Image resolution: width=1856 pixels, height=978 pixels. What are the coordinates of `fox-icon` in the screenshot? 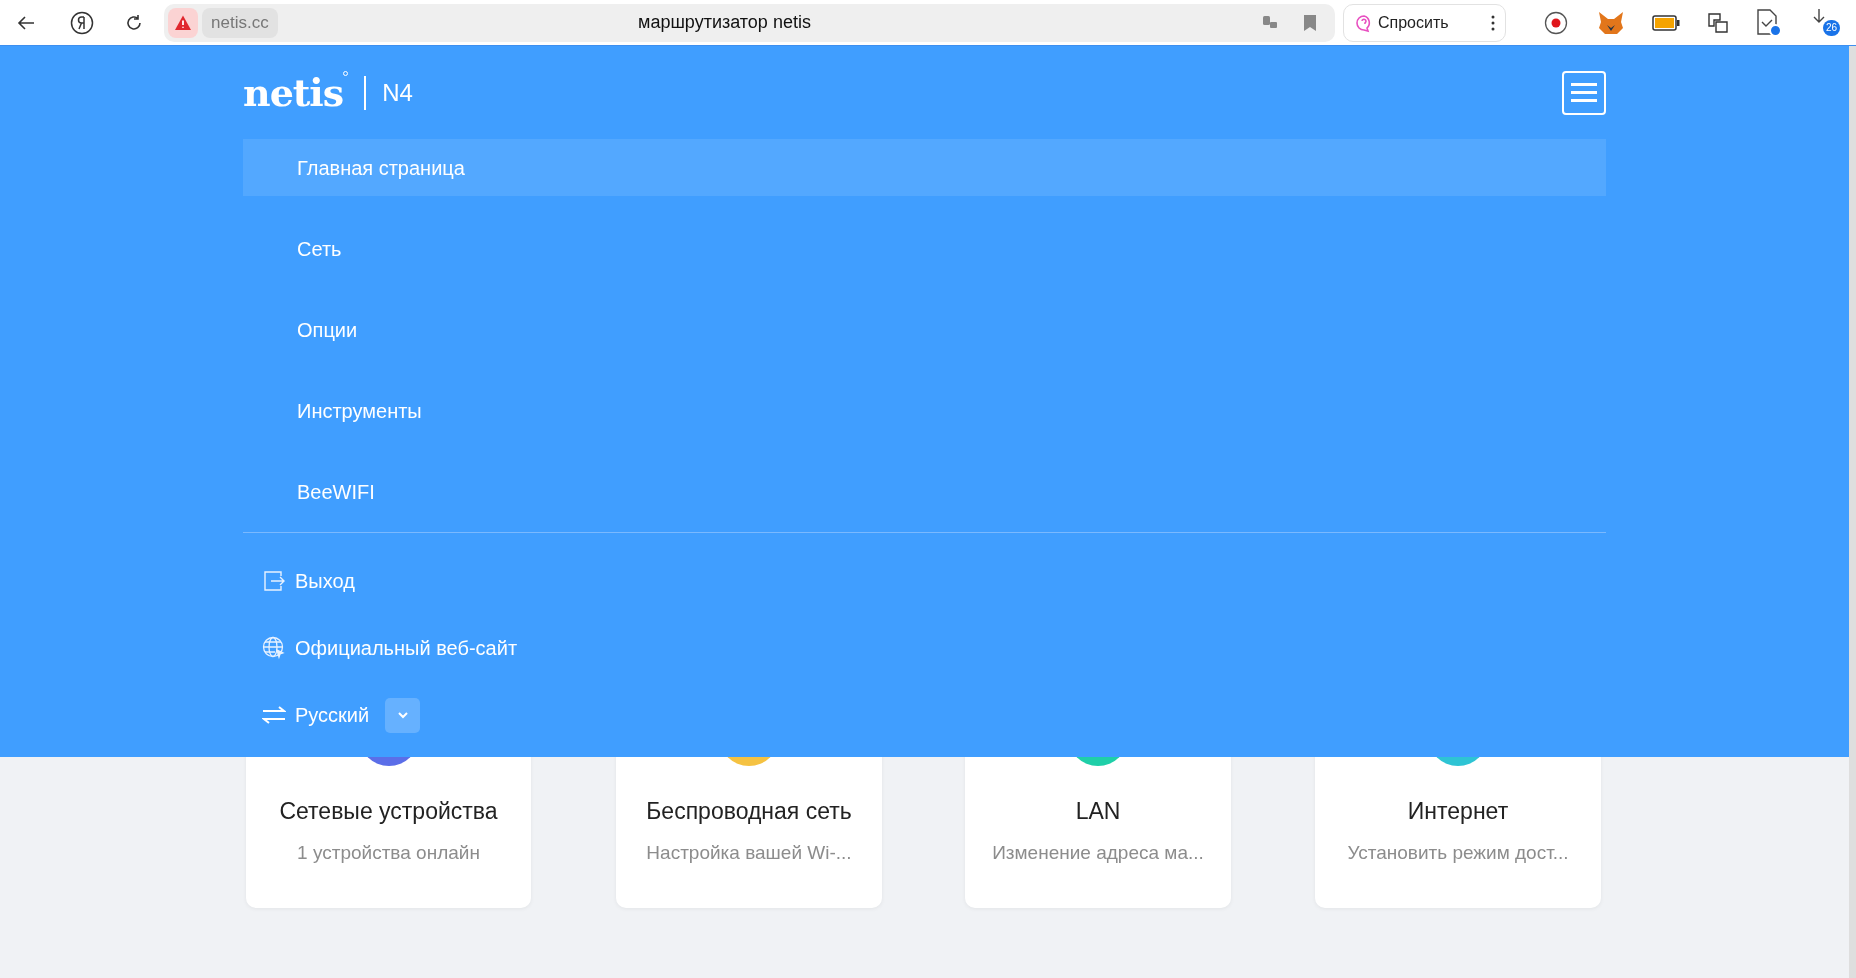 It's located at (1611, 22).